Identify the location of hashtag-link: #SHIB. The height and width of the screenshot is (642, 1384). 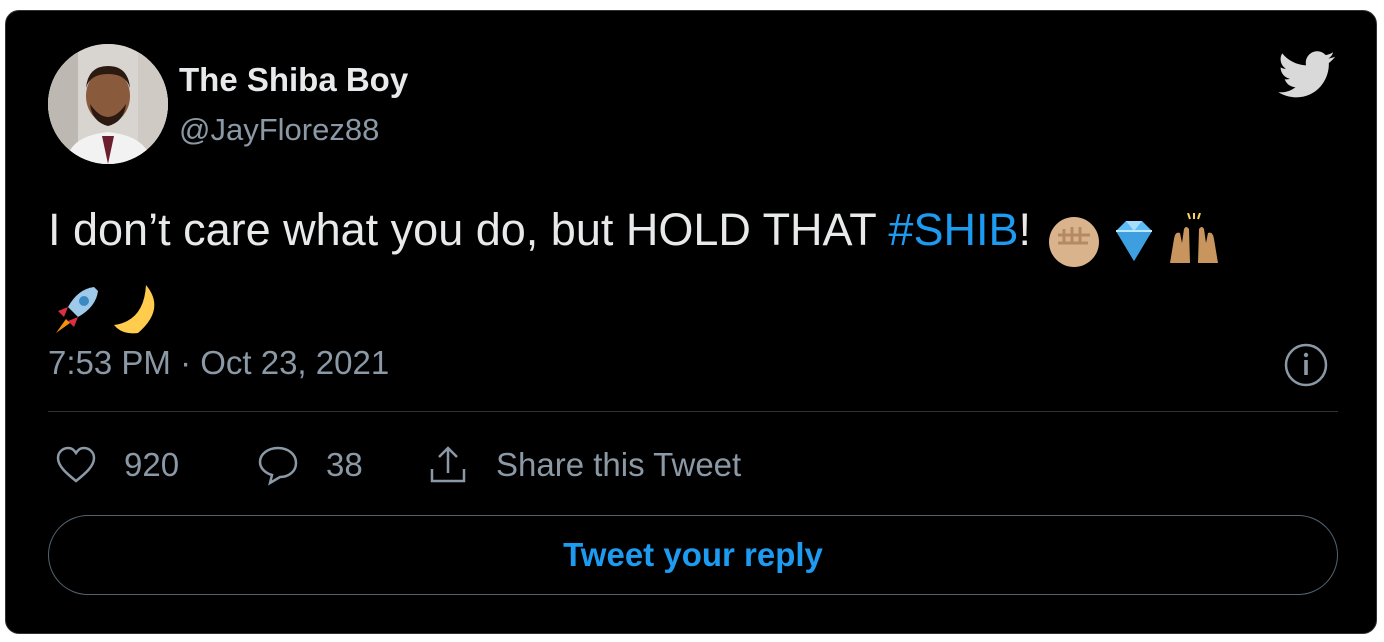
(953, 229).